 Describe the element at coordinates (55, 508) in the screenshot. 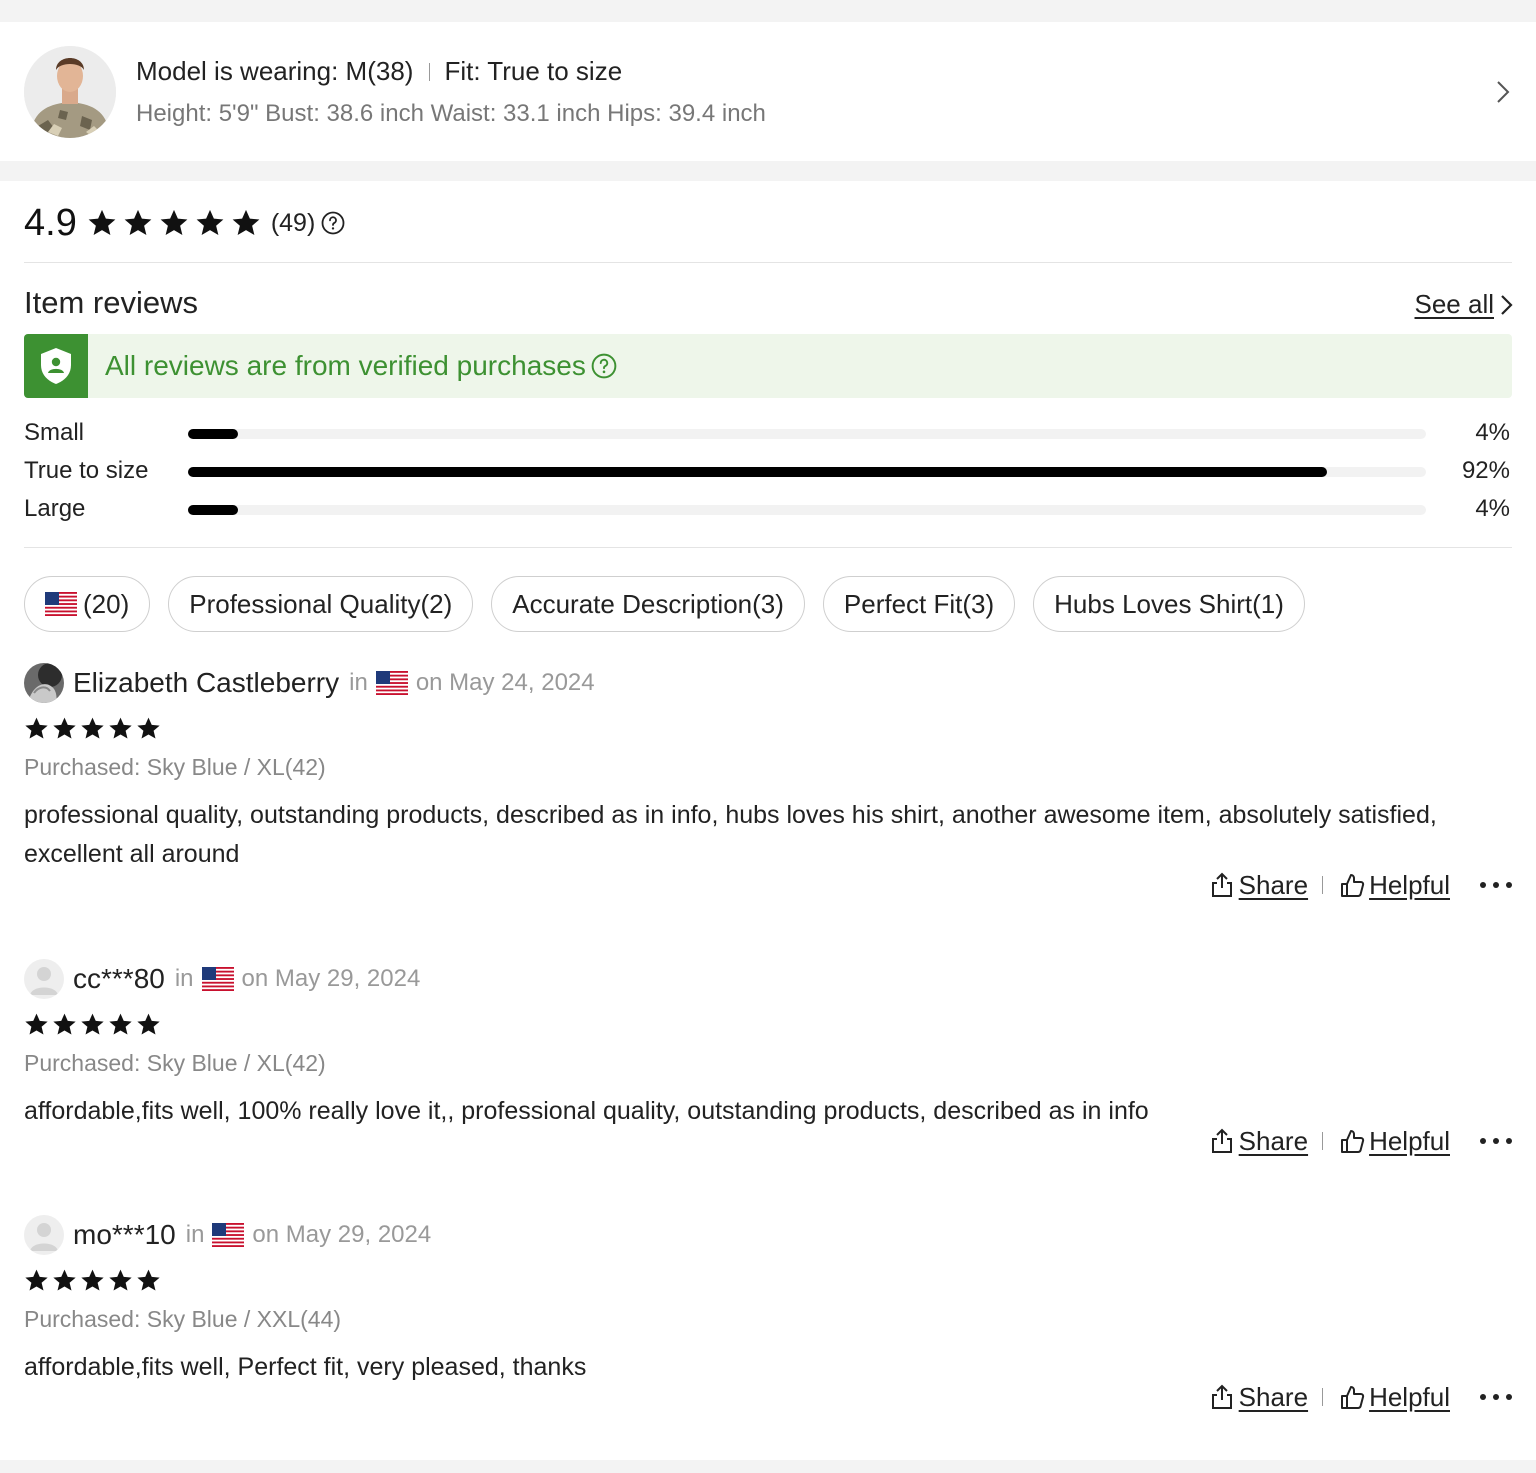

I see `fit-label: Large` at that location.